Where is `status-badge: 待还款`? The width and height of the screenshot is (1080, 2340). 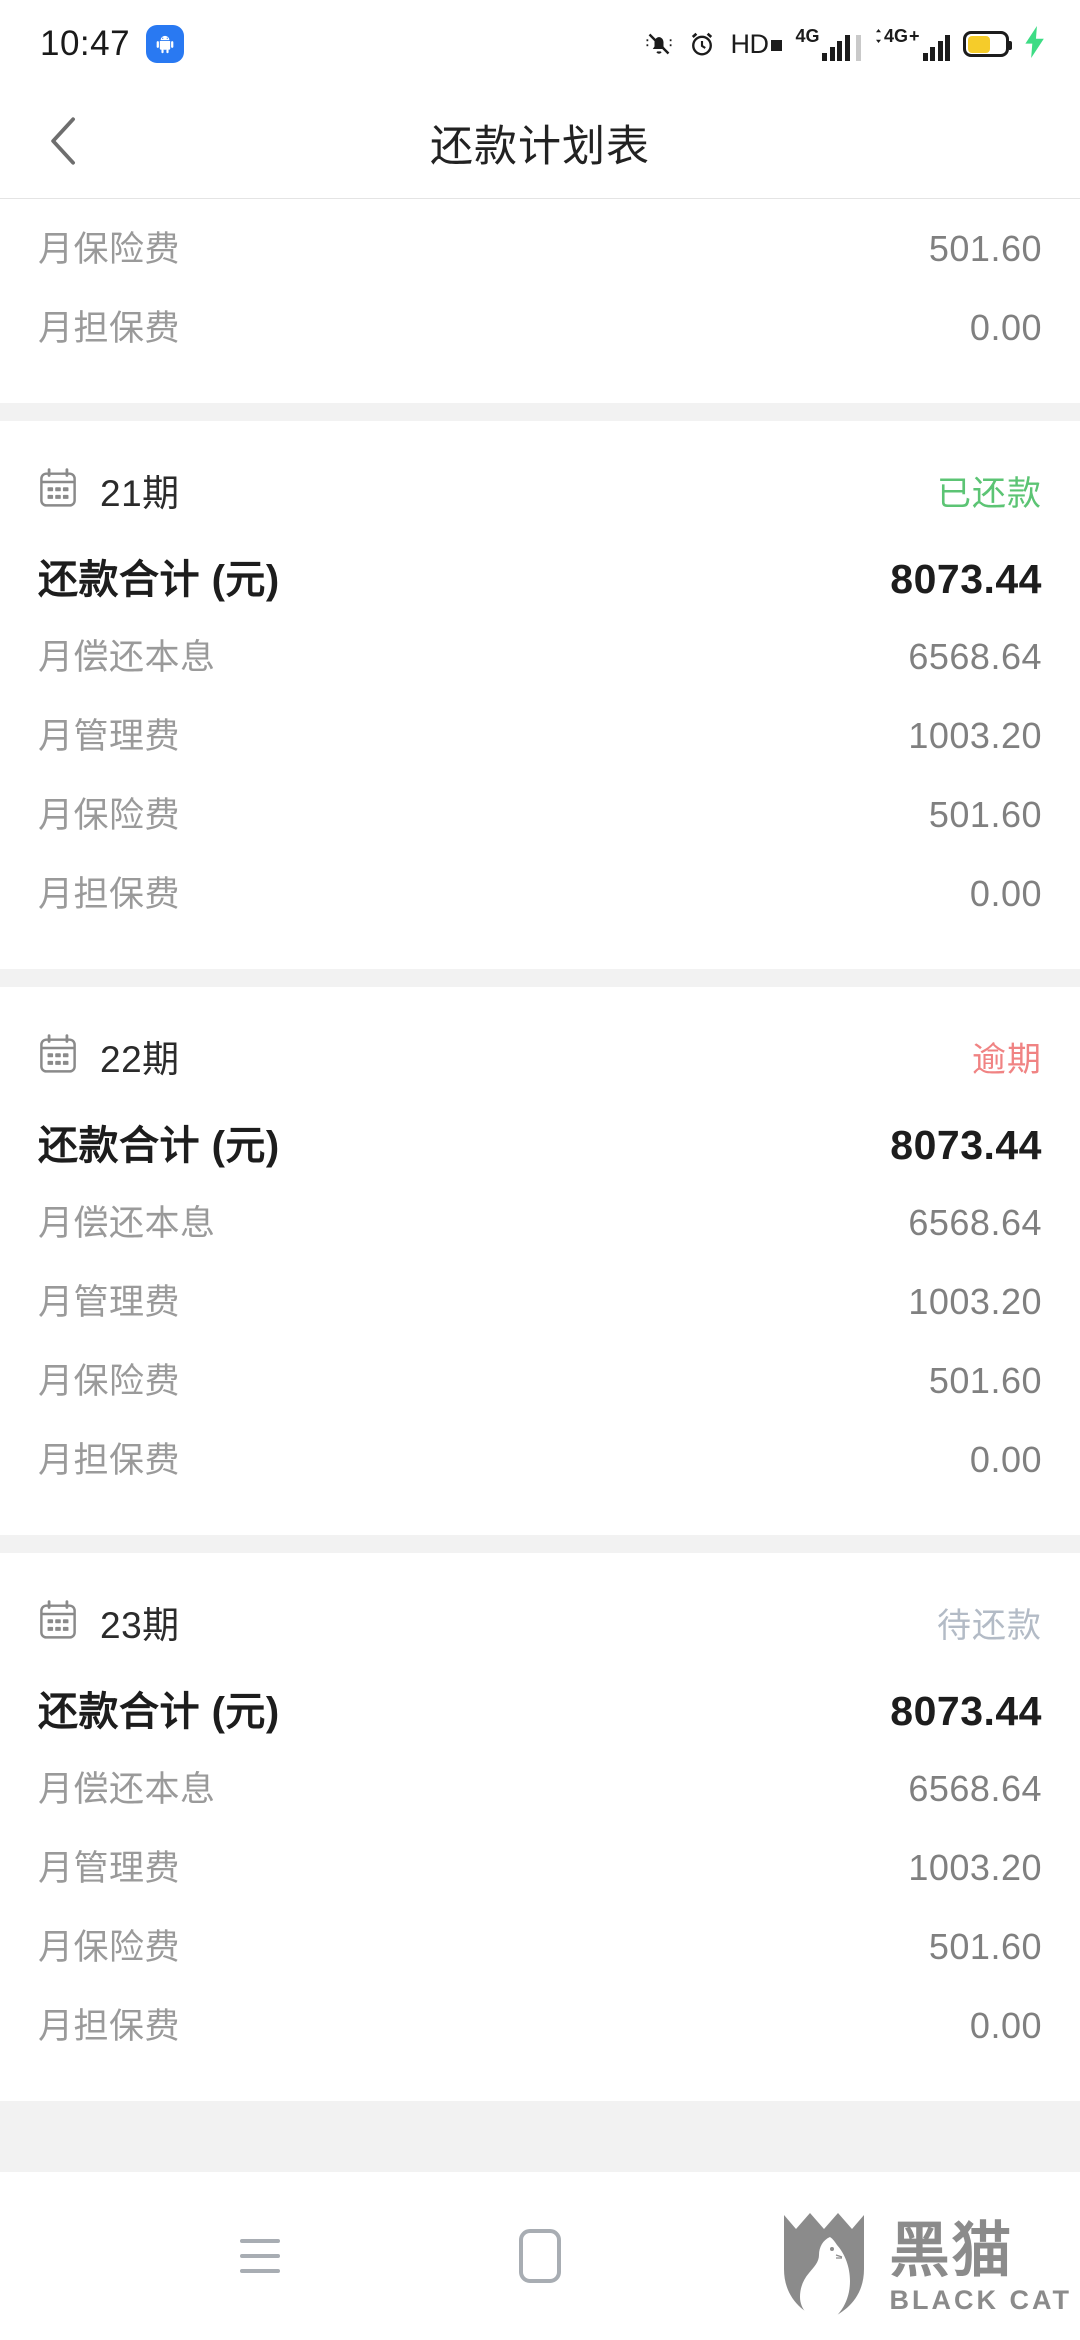
status-badge: 待还款 is located at coordinates (989, 1625).